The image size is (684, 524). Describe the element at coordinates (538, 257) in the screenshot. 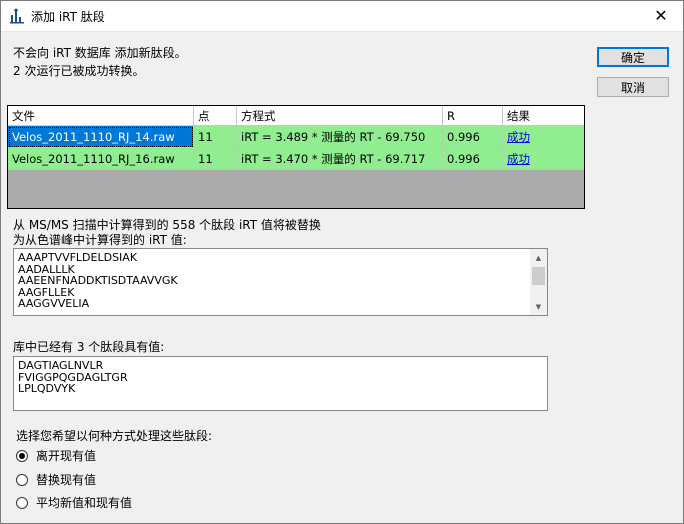

I see `scroll-up-icon: ▲` at that location.